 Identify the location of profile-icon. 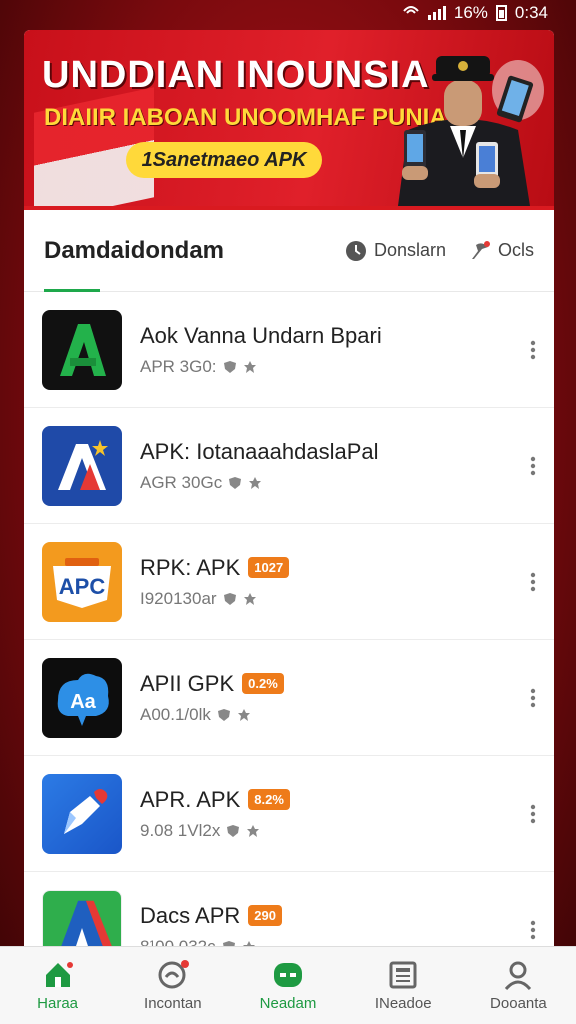
(518, 976).